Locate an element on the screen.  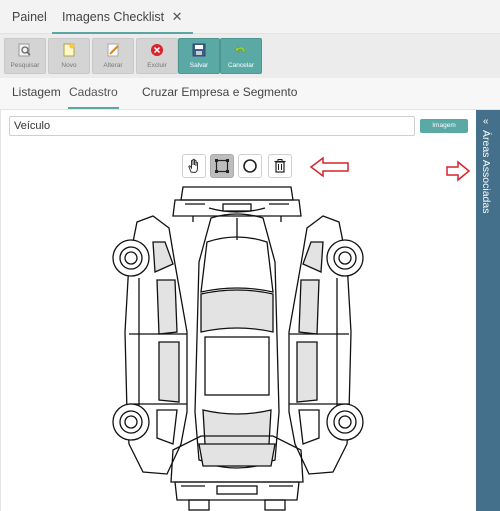
new-button: Novo is located at coordinates (69, 56).